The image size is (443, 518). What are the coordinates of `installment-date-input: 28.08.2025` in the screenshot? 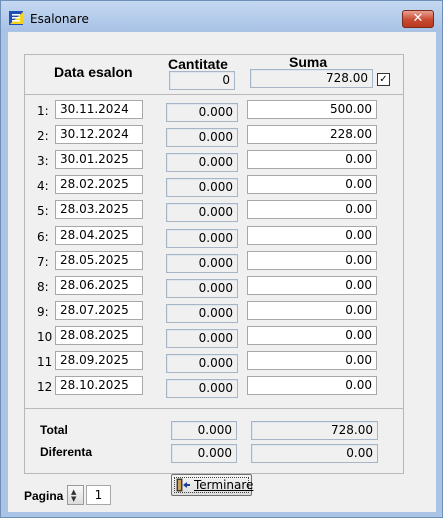 It's located at (99, 335).